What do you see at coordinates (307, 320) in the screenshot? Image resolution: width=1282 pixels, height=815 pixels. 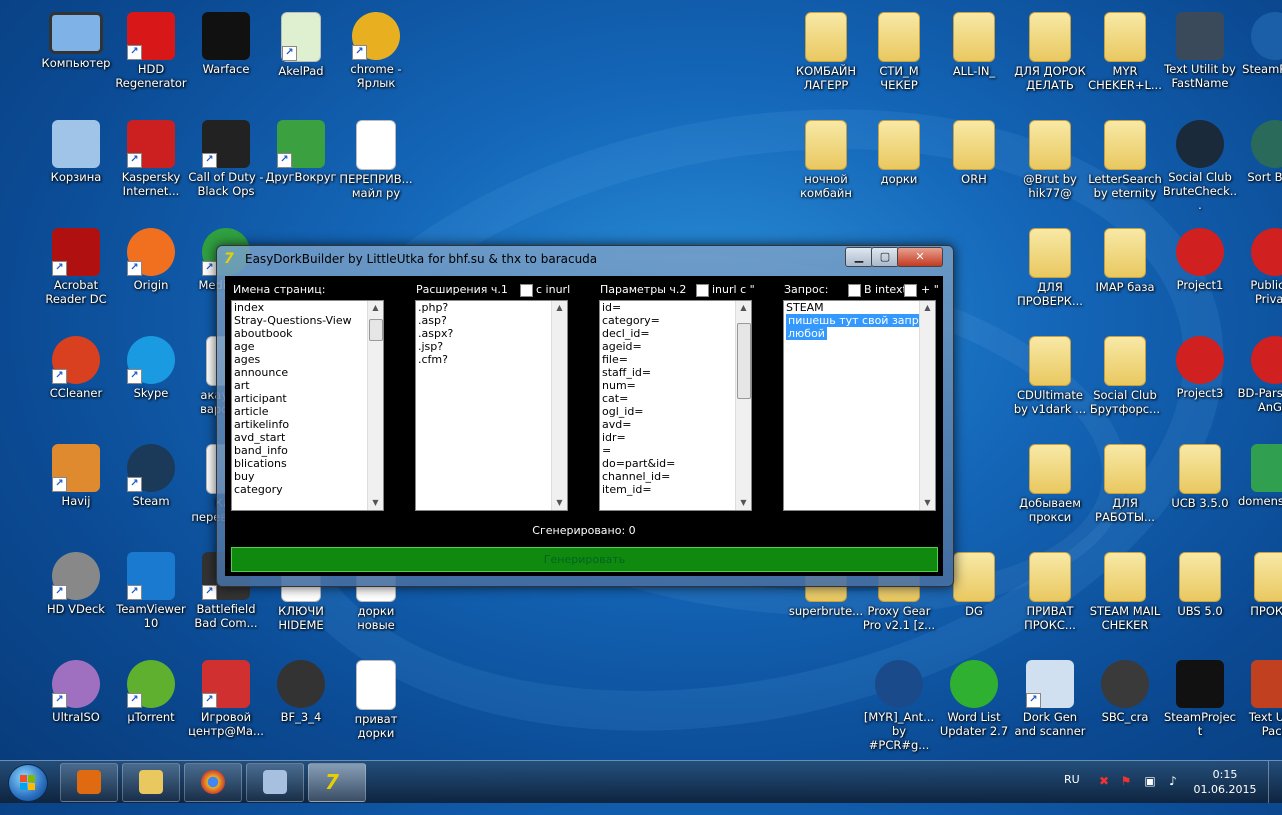 I see `list-item: Stray-Questions-View` at bounding box center [307, 320].